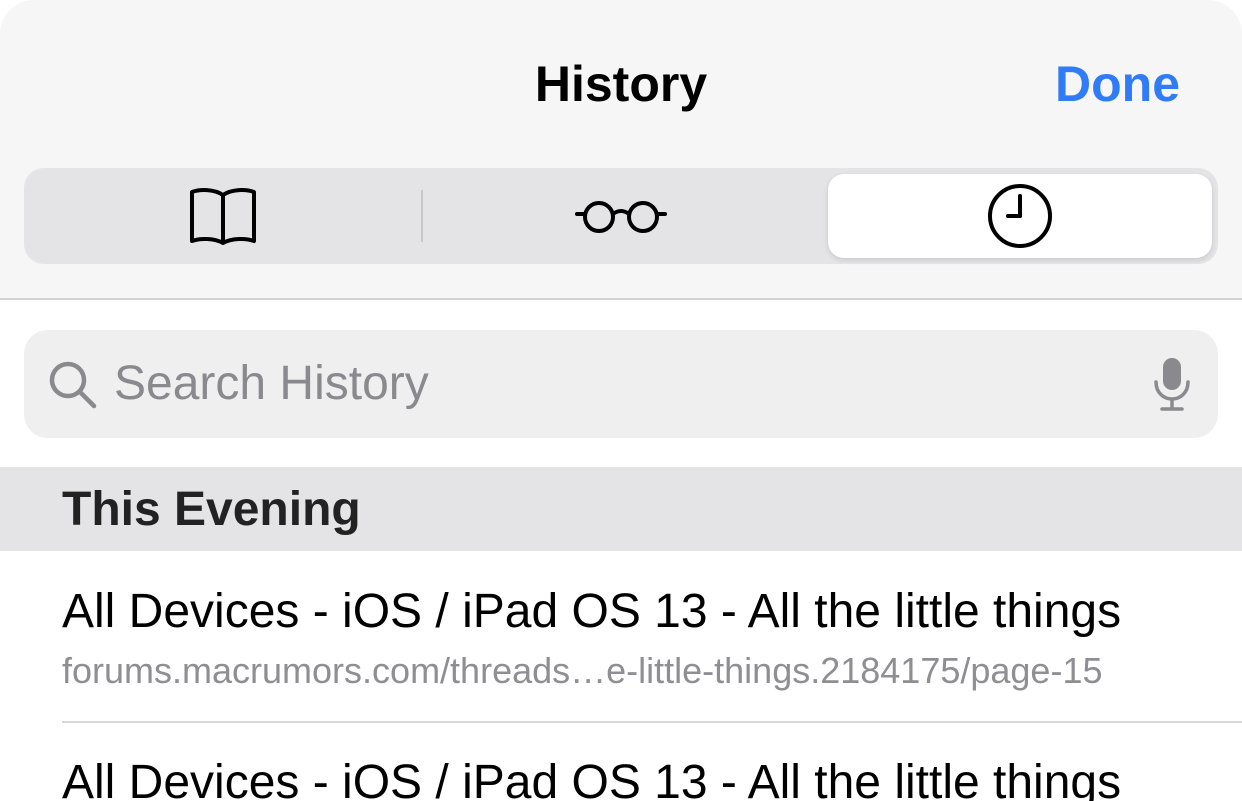 The height and width of the screenshot is (801, 1242). I want to click on search-icon, so click(73, 385).